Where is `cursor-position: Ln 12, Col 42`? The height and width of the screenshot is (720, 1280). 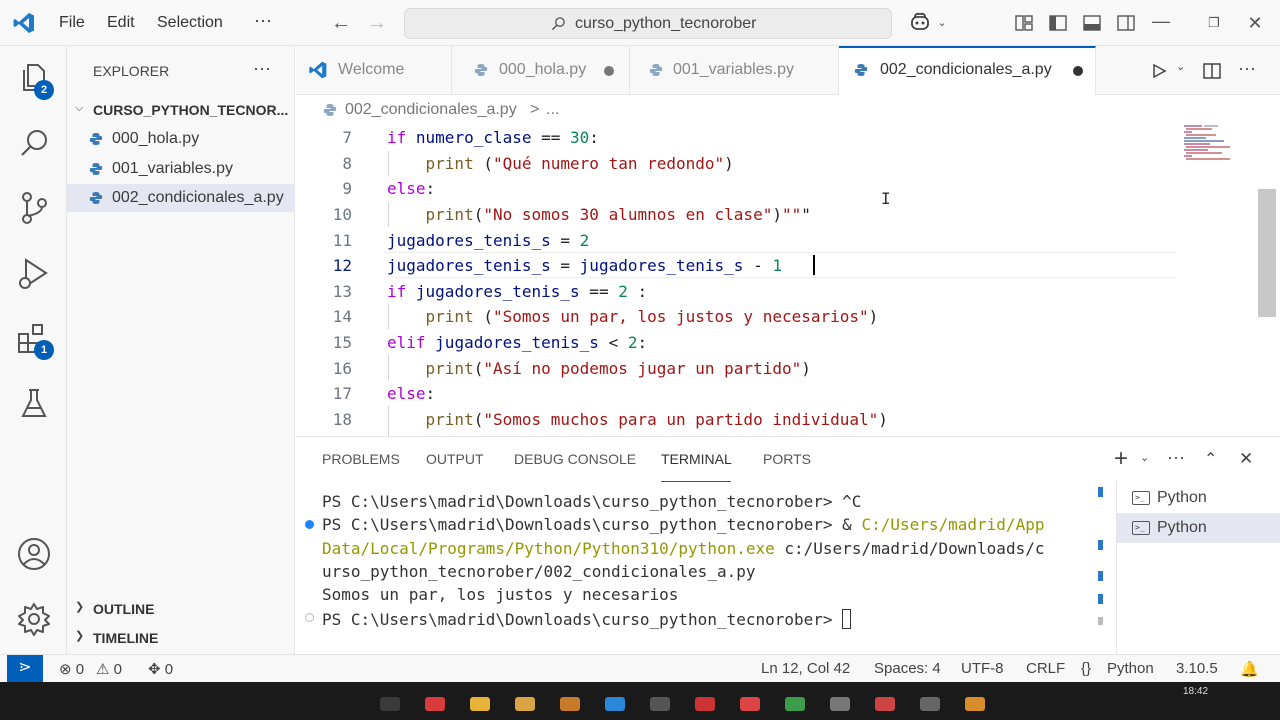 cursor-position: Ln 12, Col 42 is located at coordinates (805, 668).